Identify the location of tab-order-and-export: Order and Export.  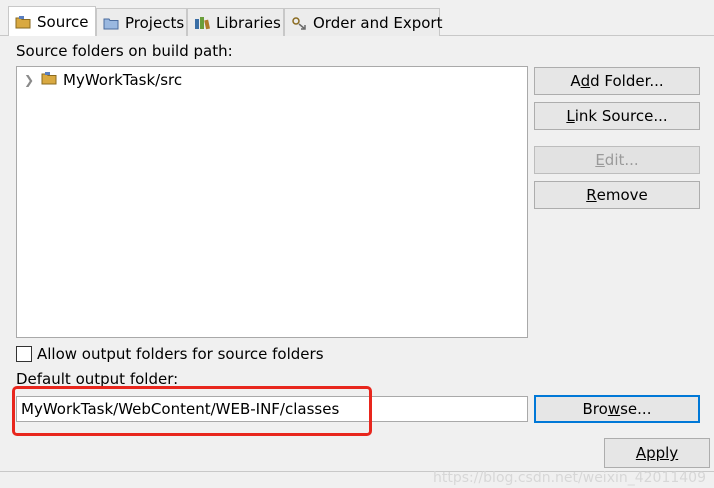
(363, 22).